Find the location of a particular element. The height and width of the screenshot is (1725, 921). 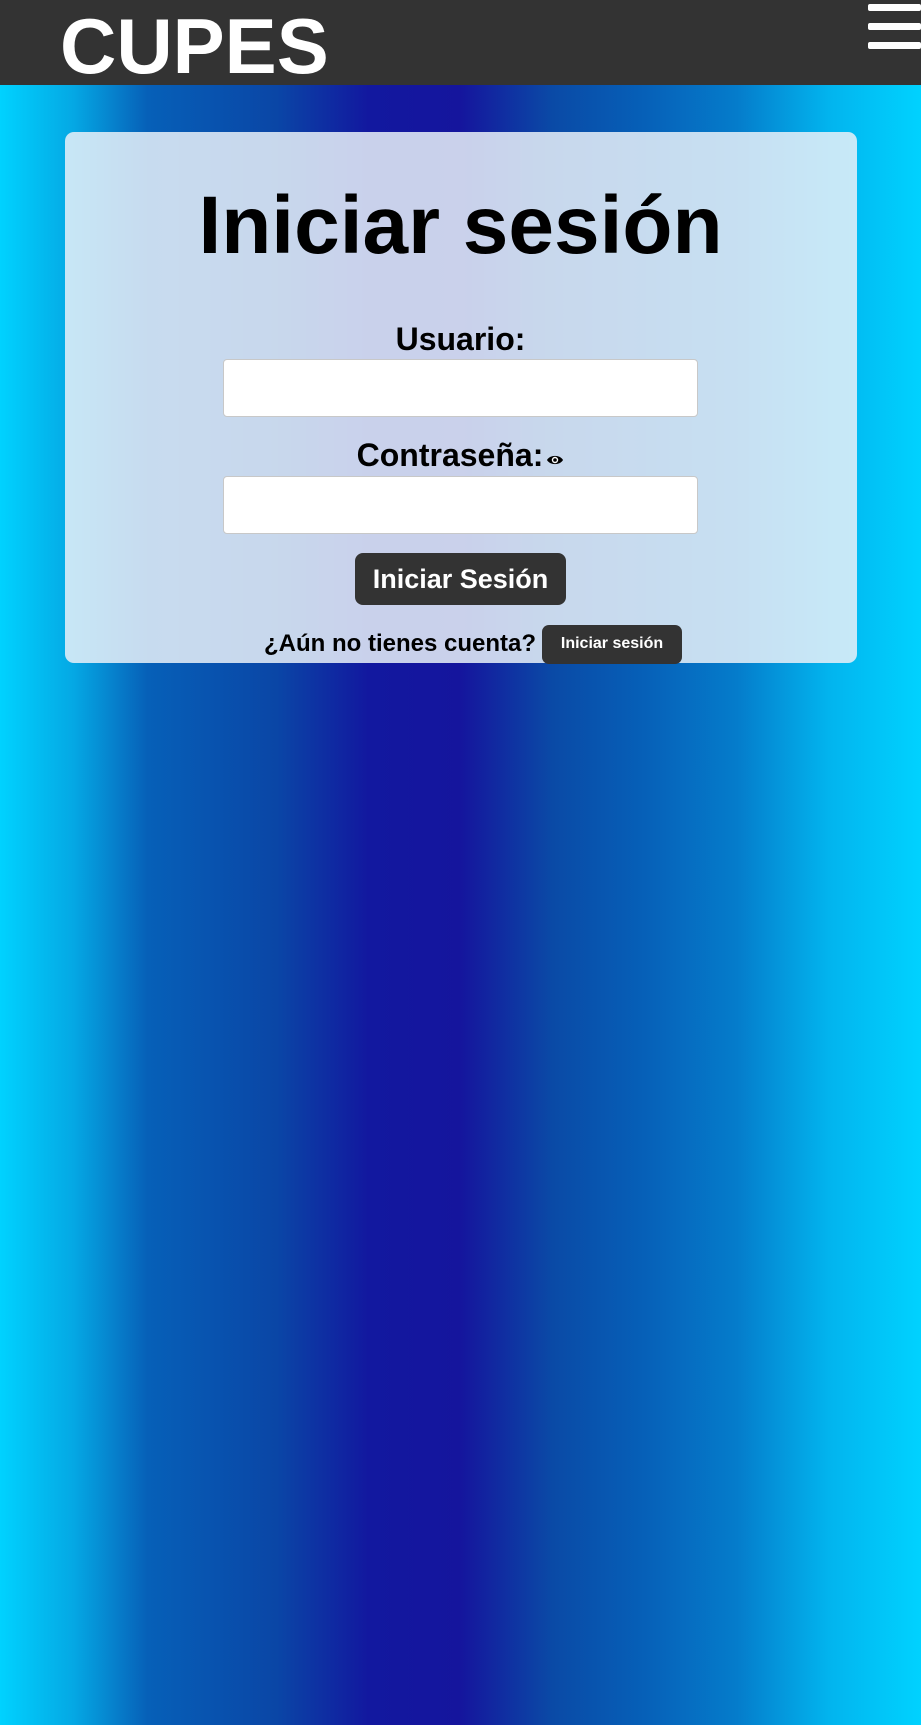

register-row: ¿Aún no tienes cuenta? Iniciar sesión is located at coordinates (473, 644).